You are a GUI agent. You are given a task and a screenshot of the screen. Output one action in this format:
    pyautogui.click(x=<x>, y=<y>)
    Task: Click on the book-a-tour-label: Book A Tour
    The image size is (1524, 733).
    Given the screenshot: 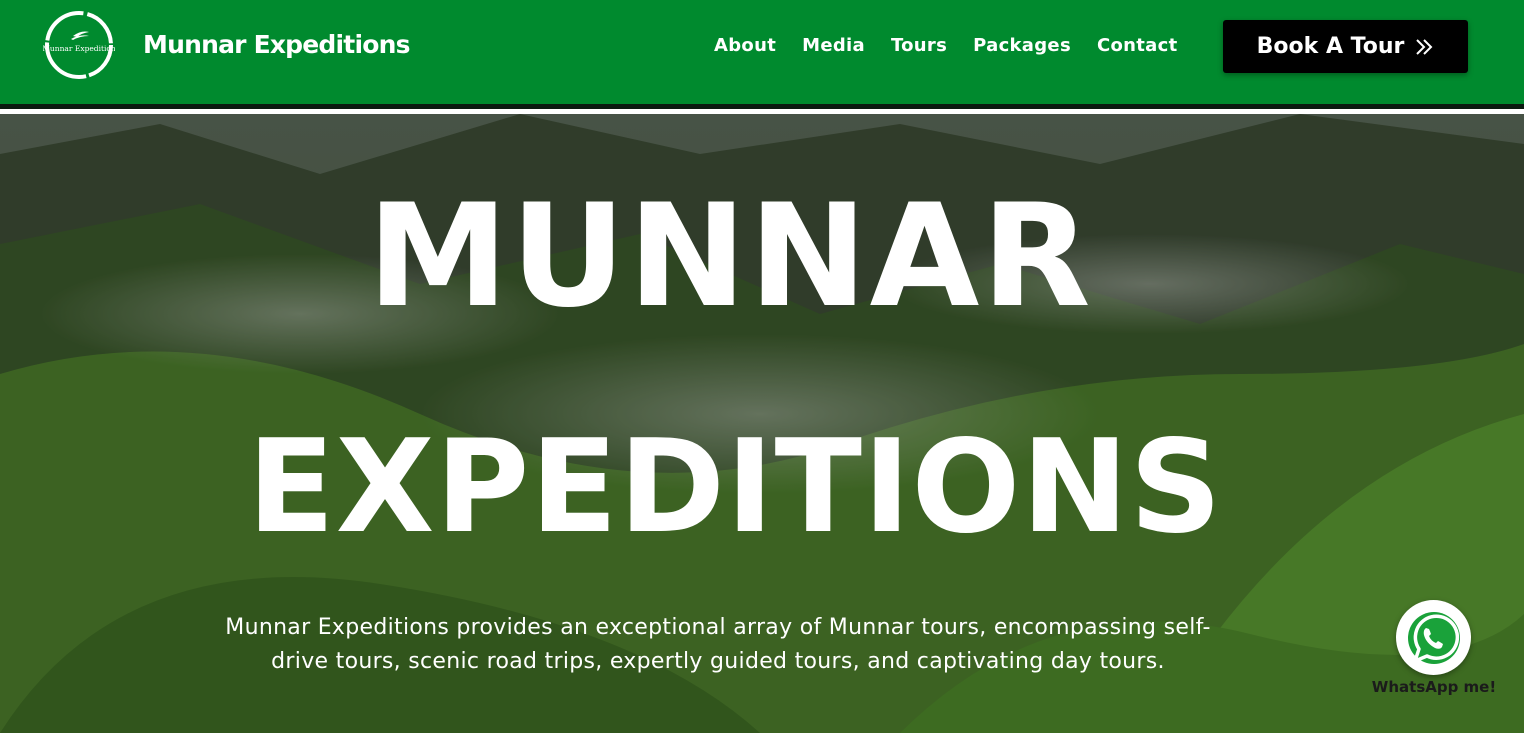 What is the action you would take?
    pyautogui.click(x=1330, y=46)
    